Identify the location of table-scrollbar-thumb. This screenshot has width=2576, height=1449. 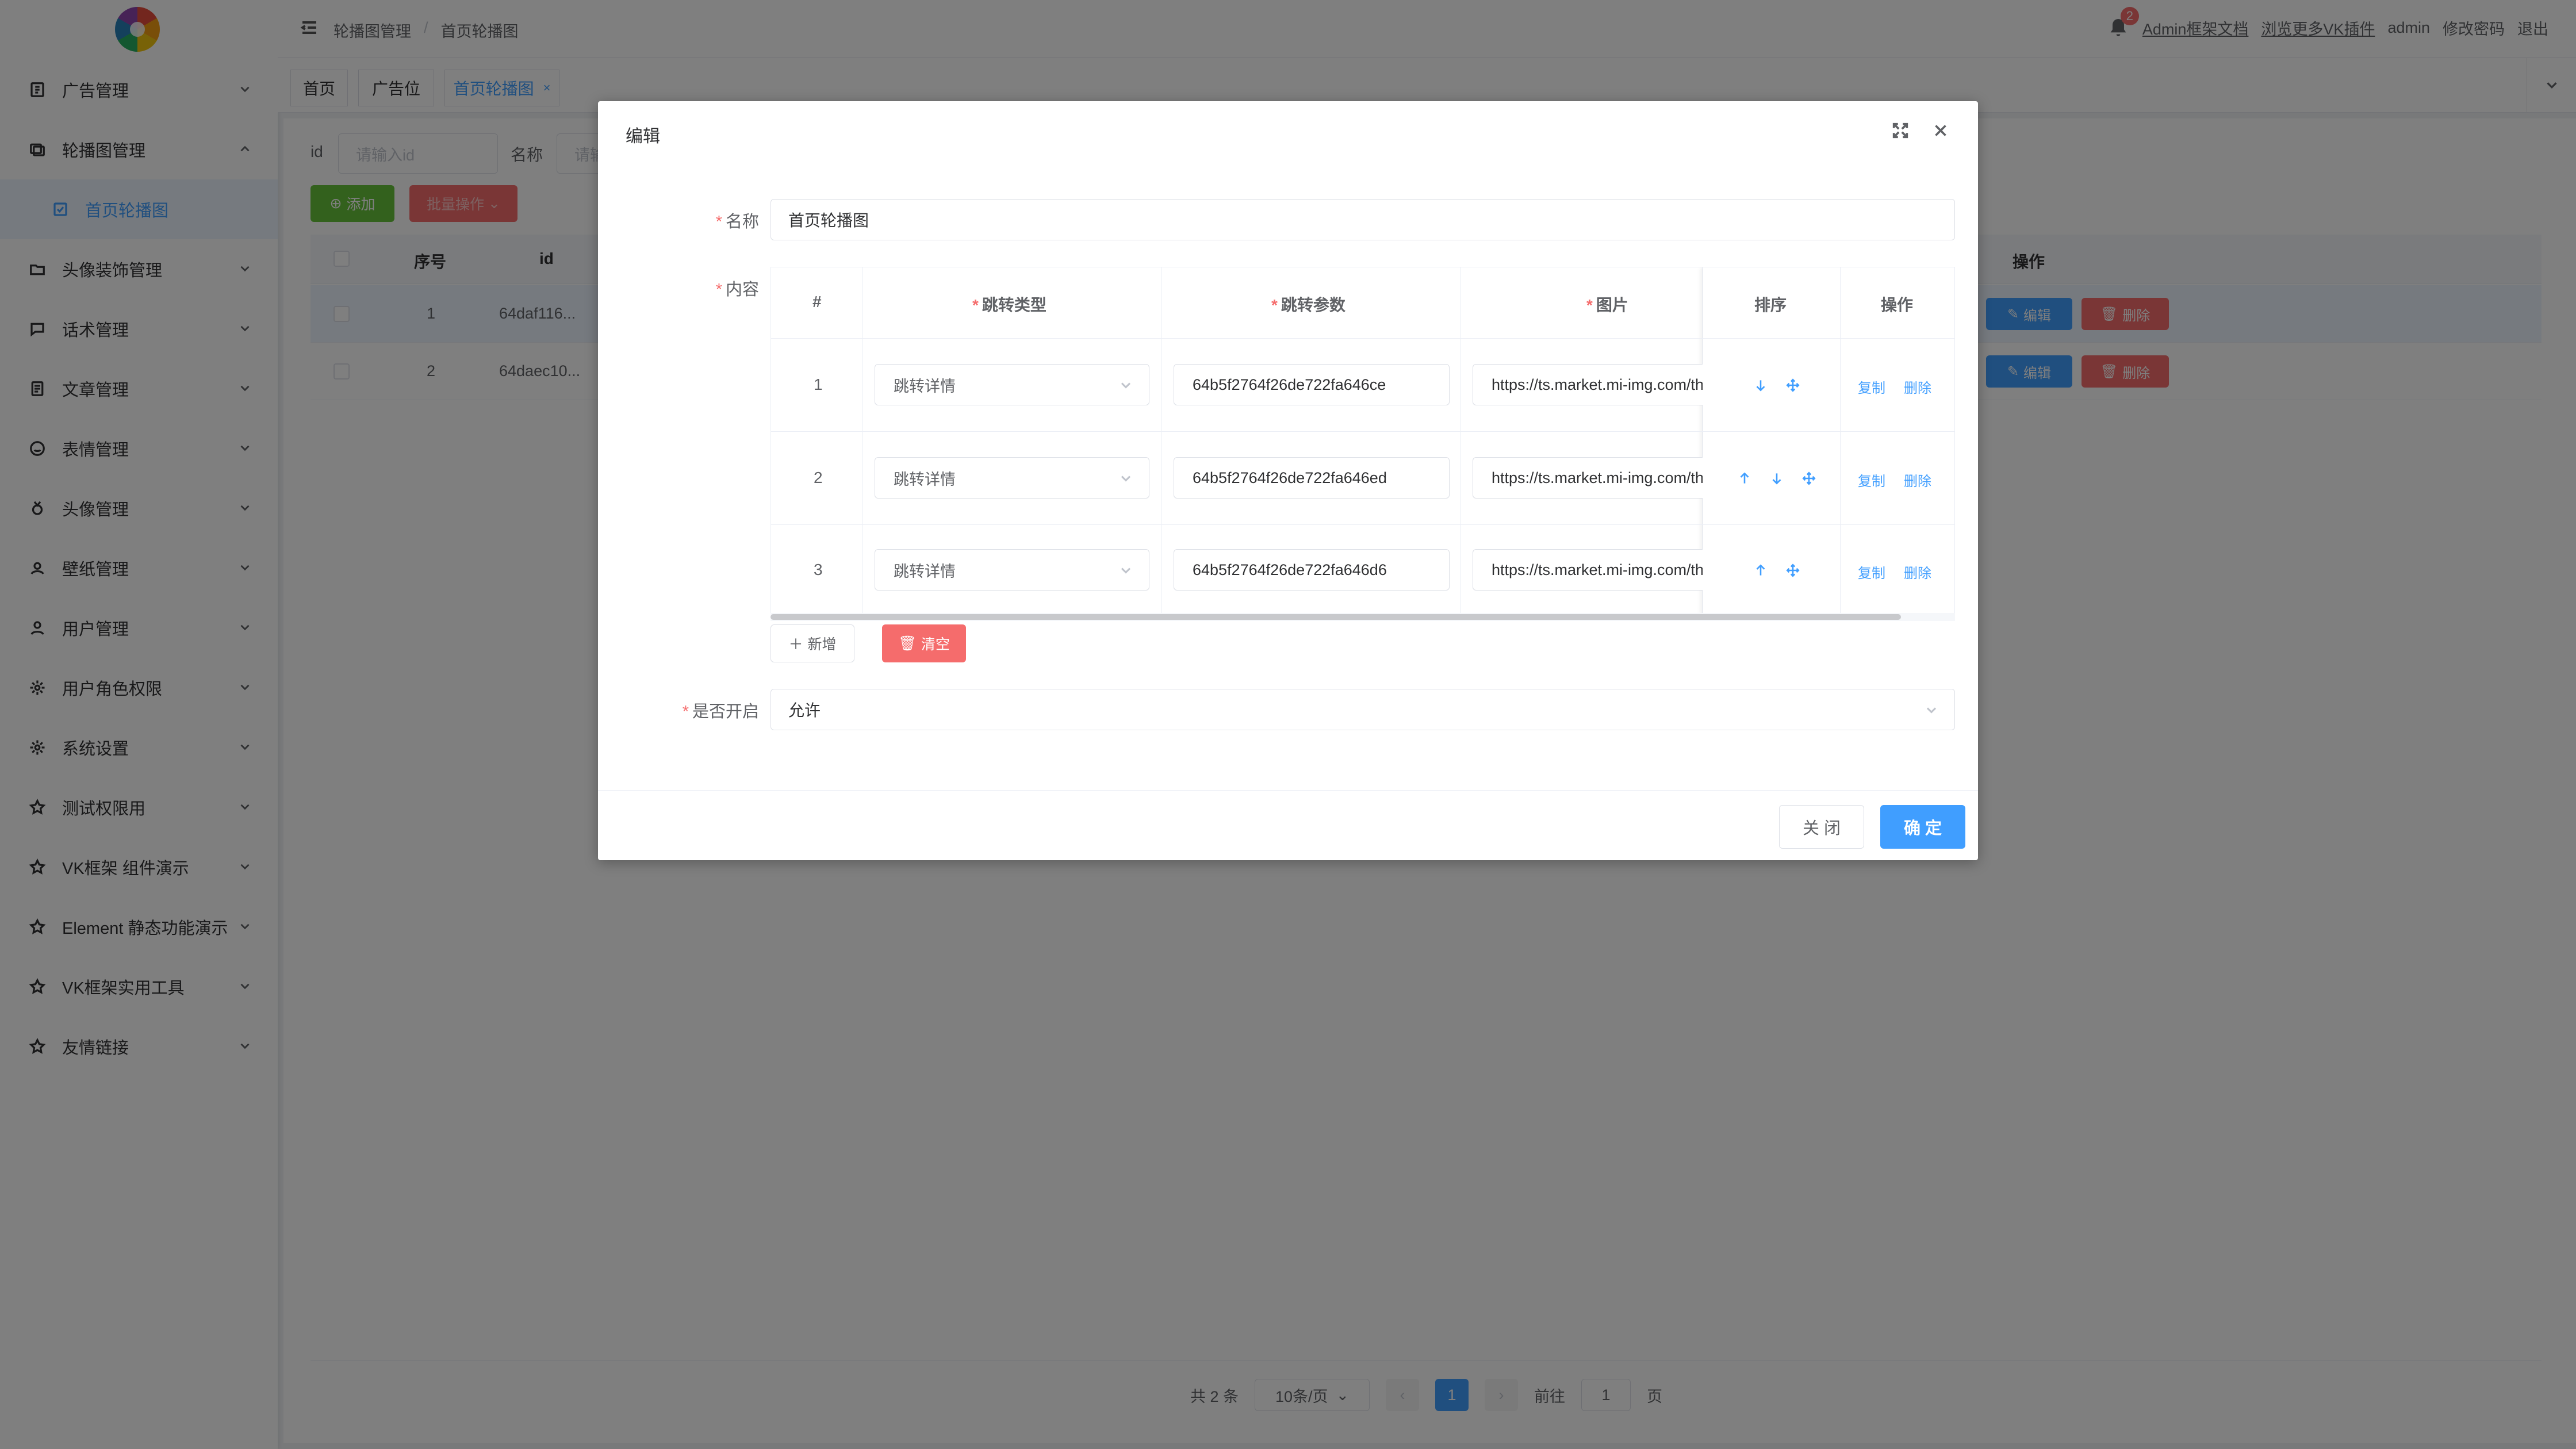
(1335, 617).